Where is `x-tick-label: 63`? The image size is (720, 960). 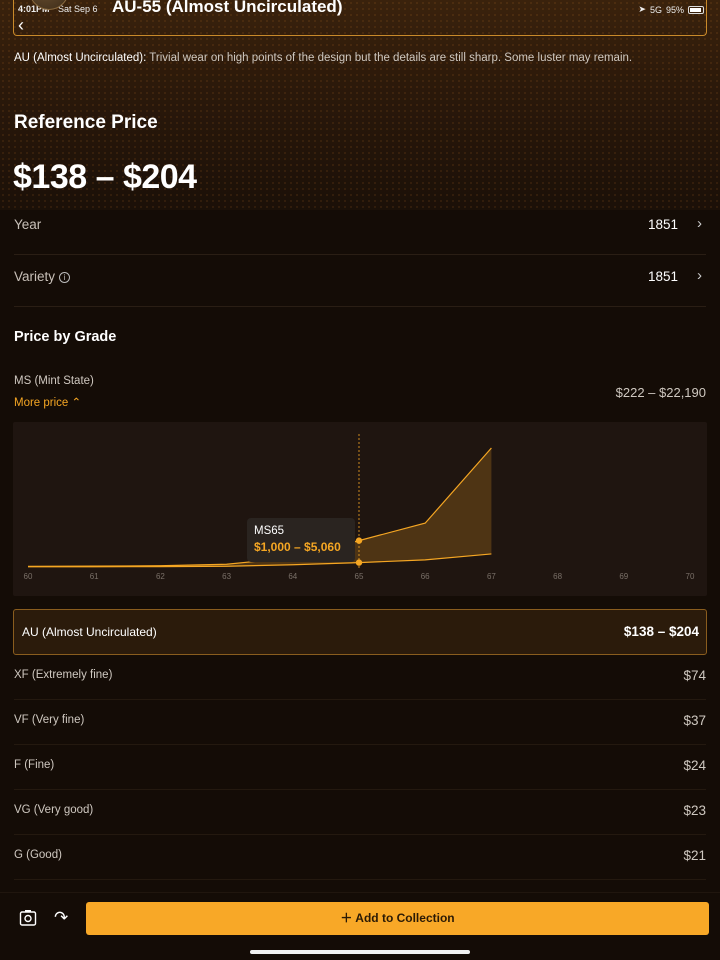
x-tick-label: 63 is located at coordinates (226, 576).